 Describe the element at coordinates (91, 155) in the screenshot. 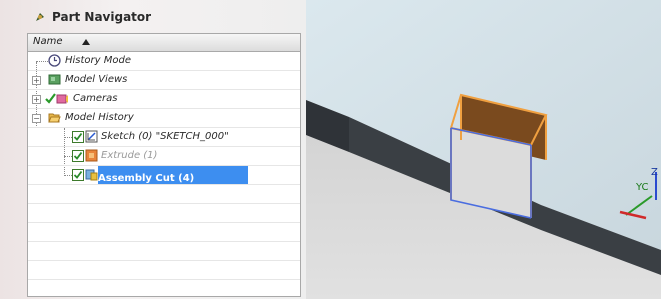

I see `extrude-icon` at that location.